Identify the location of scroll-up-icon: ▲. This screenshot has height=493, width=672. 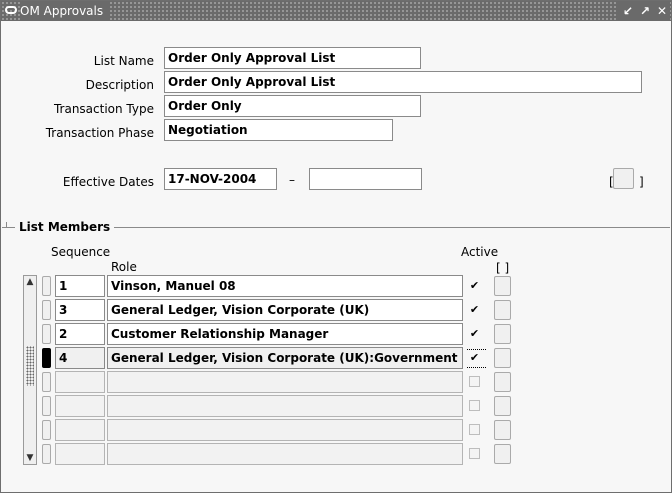
(30, 282).